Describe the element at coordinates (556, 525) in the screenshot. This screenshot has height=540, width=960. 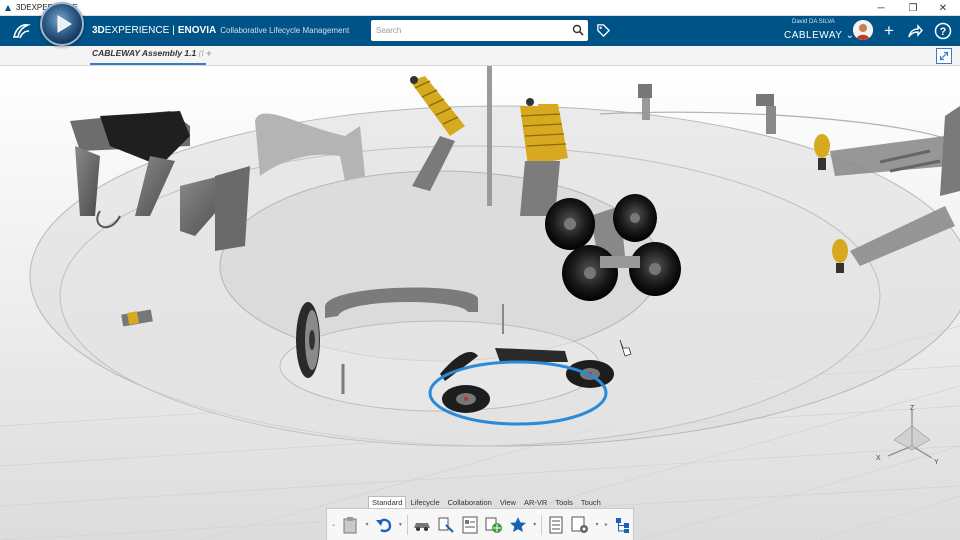
I see `list-icon` at that location.